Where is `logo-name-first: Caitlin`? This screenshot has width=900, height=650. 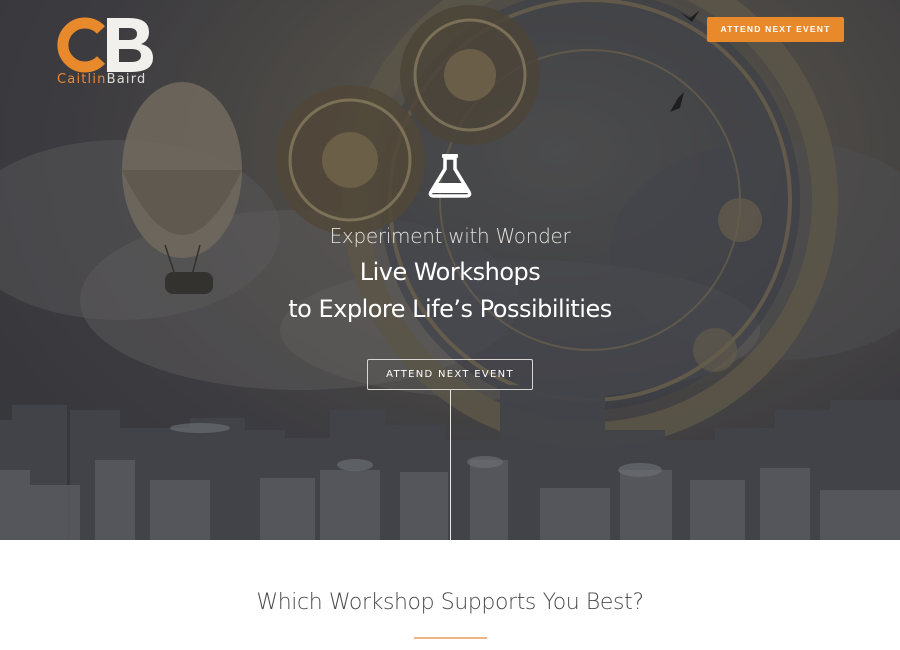 logo-name-first: Caitlin is located at coordinates (82, 79).